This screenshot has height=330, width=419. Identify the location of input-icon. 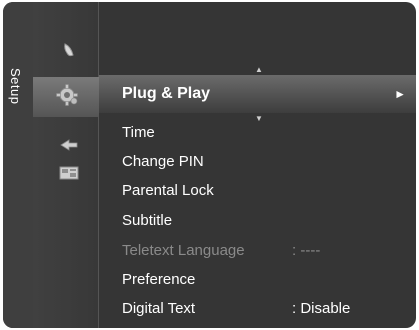
(69, 145).